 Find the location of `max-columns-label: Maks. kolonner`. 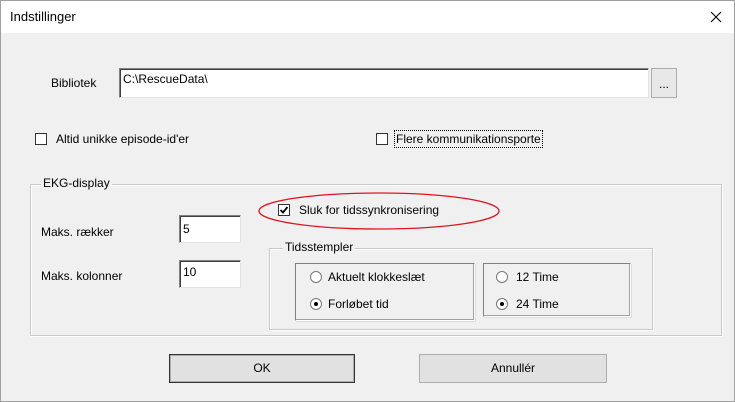

max-columns-label: Maks. kolonner is located at coordinates (82, 276).